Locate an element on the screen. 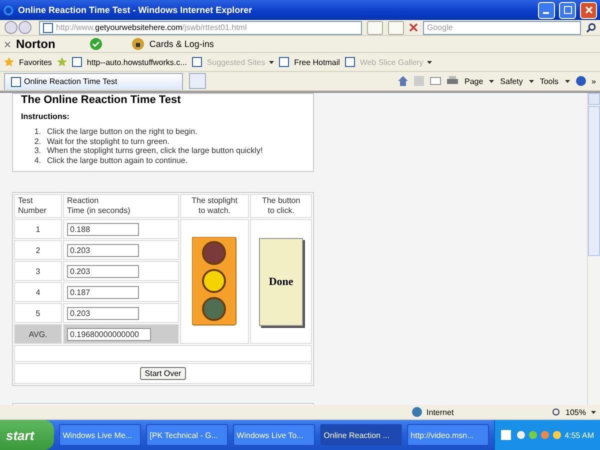 This screenshot has width=600, height=450. column-header: Reaction Time (in seconds) is located at coordinates (121, 206).